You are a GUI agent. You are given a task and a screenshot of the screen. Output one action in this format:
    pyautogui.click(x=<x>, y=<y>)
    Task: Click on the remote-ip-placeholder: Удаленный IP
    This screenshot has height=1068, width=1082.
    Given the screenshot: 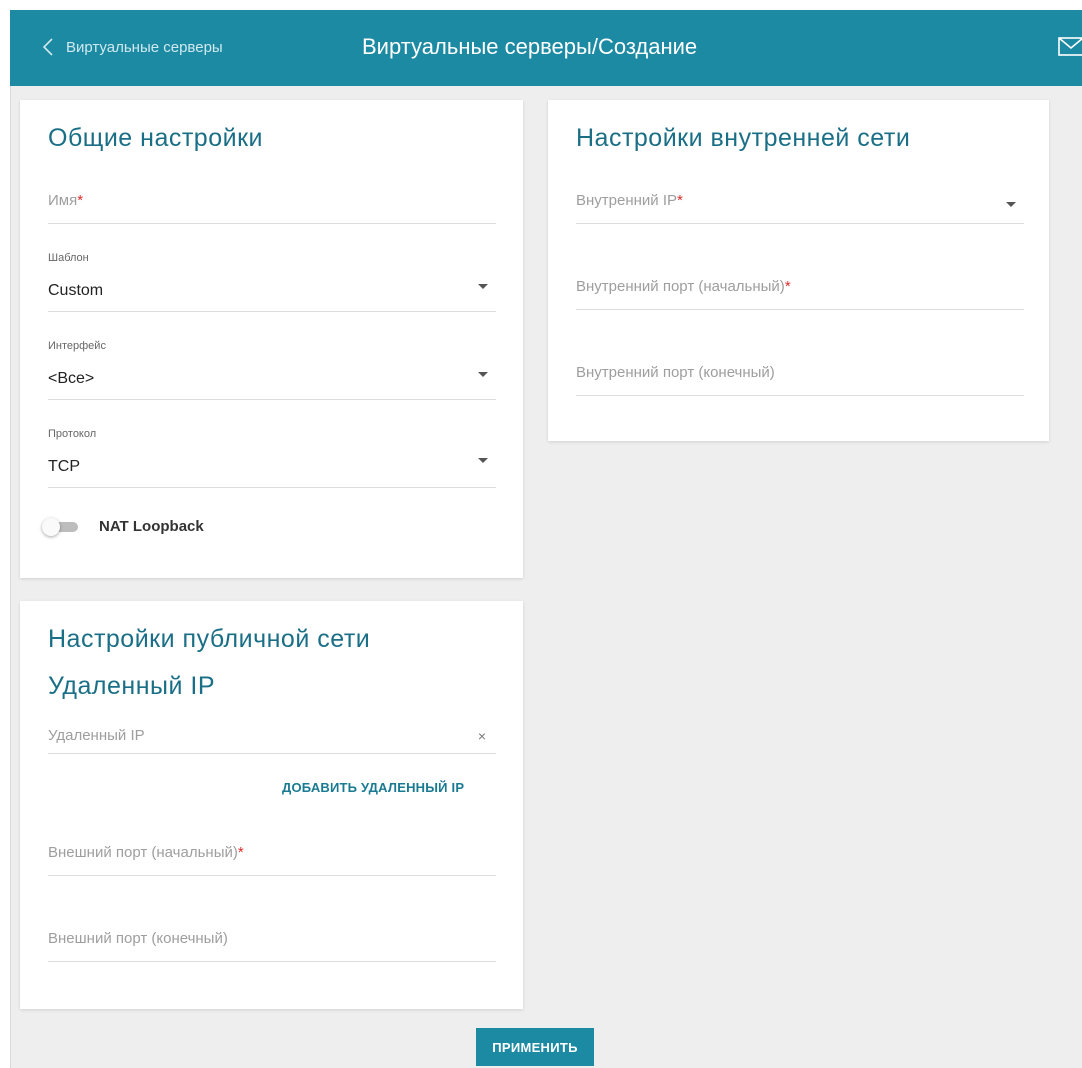 What is the action you would take?
    pyautogui.click(x=96, y=735)
    